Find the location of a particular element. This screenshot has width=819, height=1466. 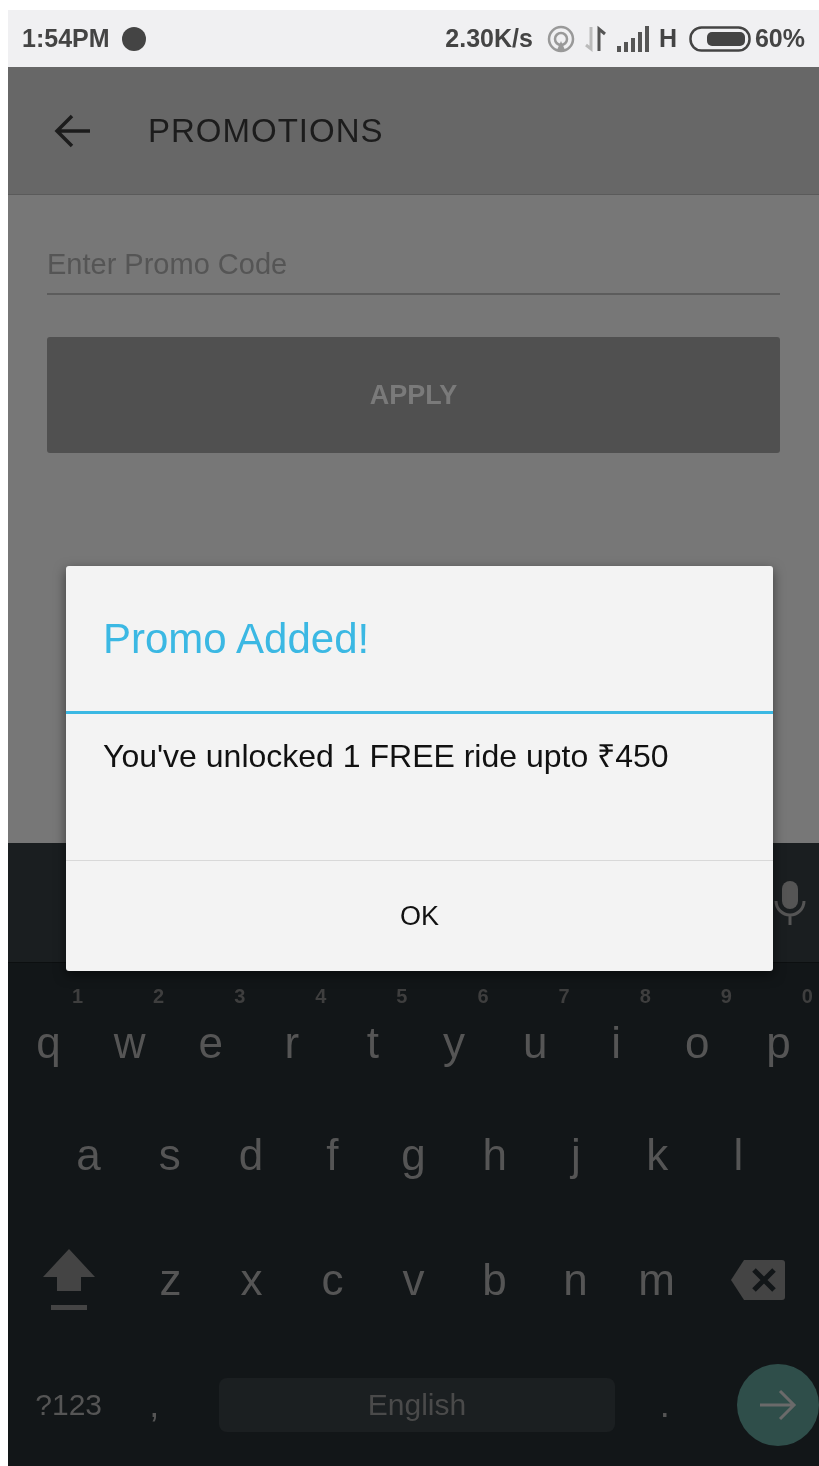

keyboard-key: g is located at coordinates (413, 1154).